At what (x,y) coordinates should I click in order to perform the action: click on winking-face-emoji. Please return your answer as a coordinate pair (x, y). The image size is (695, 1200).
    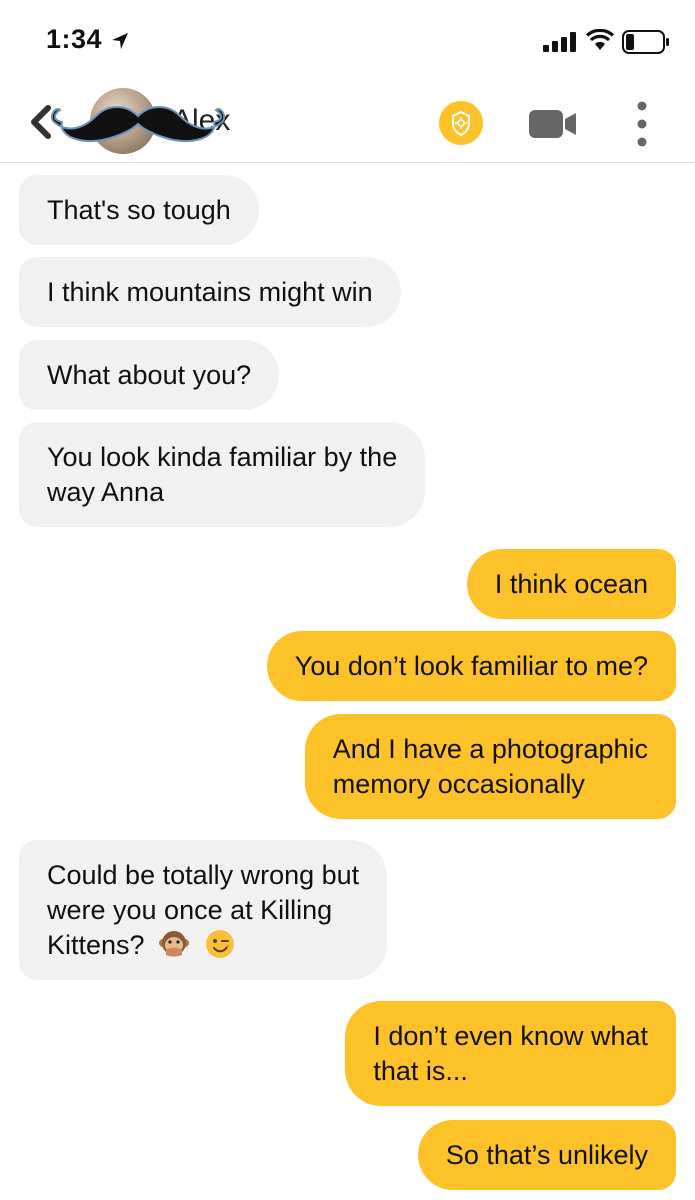
    Looking at the image, I should click on (219, 944).